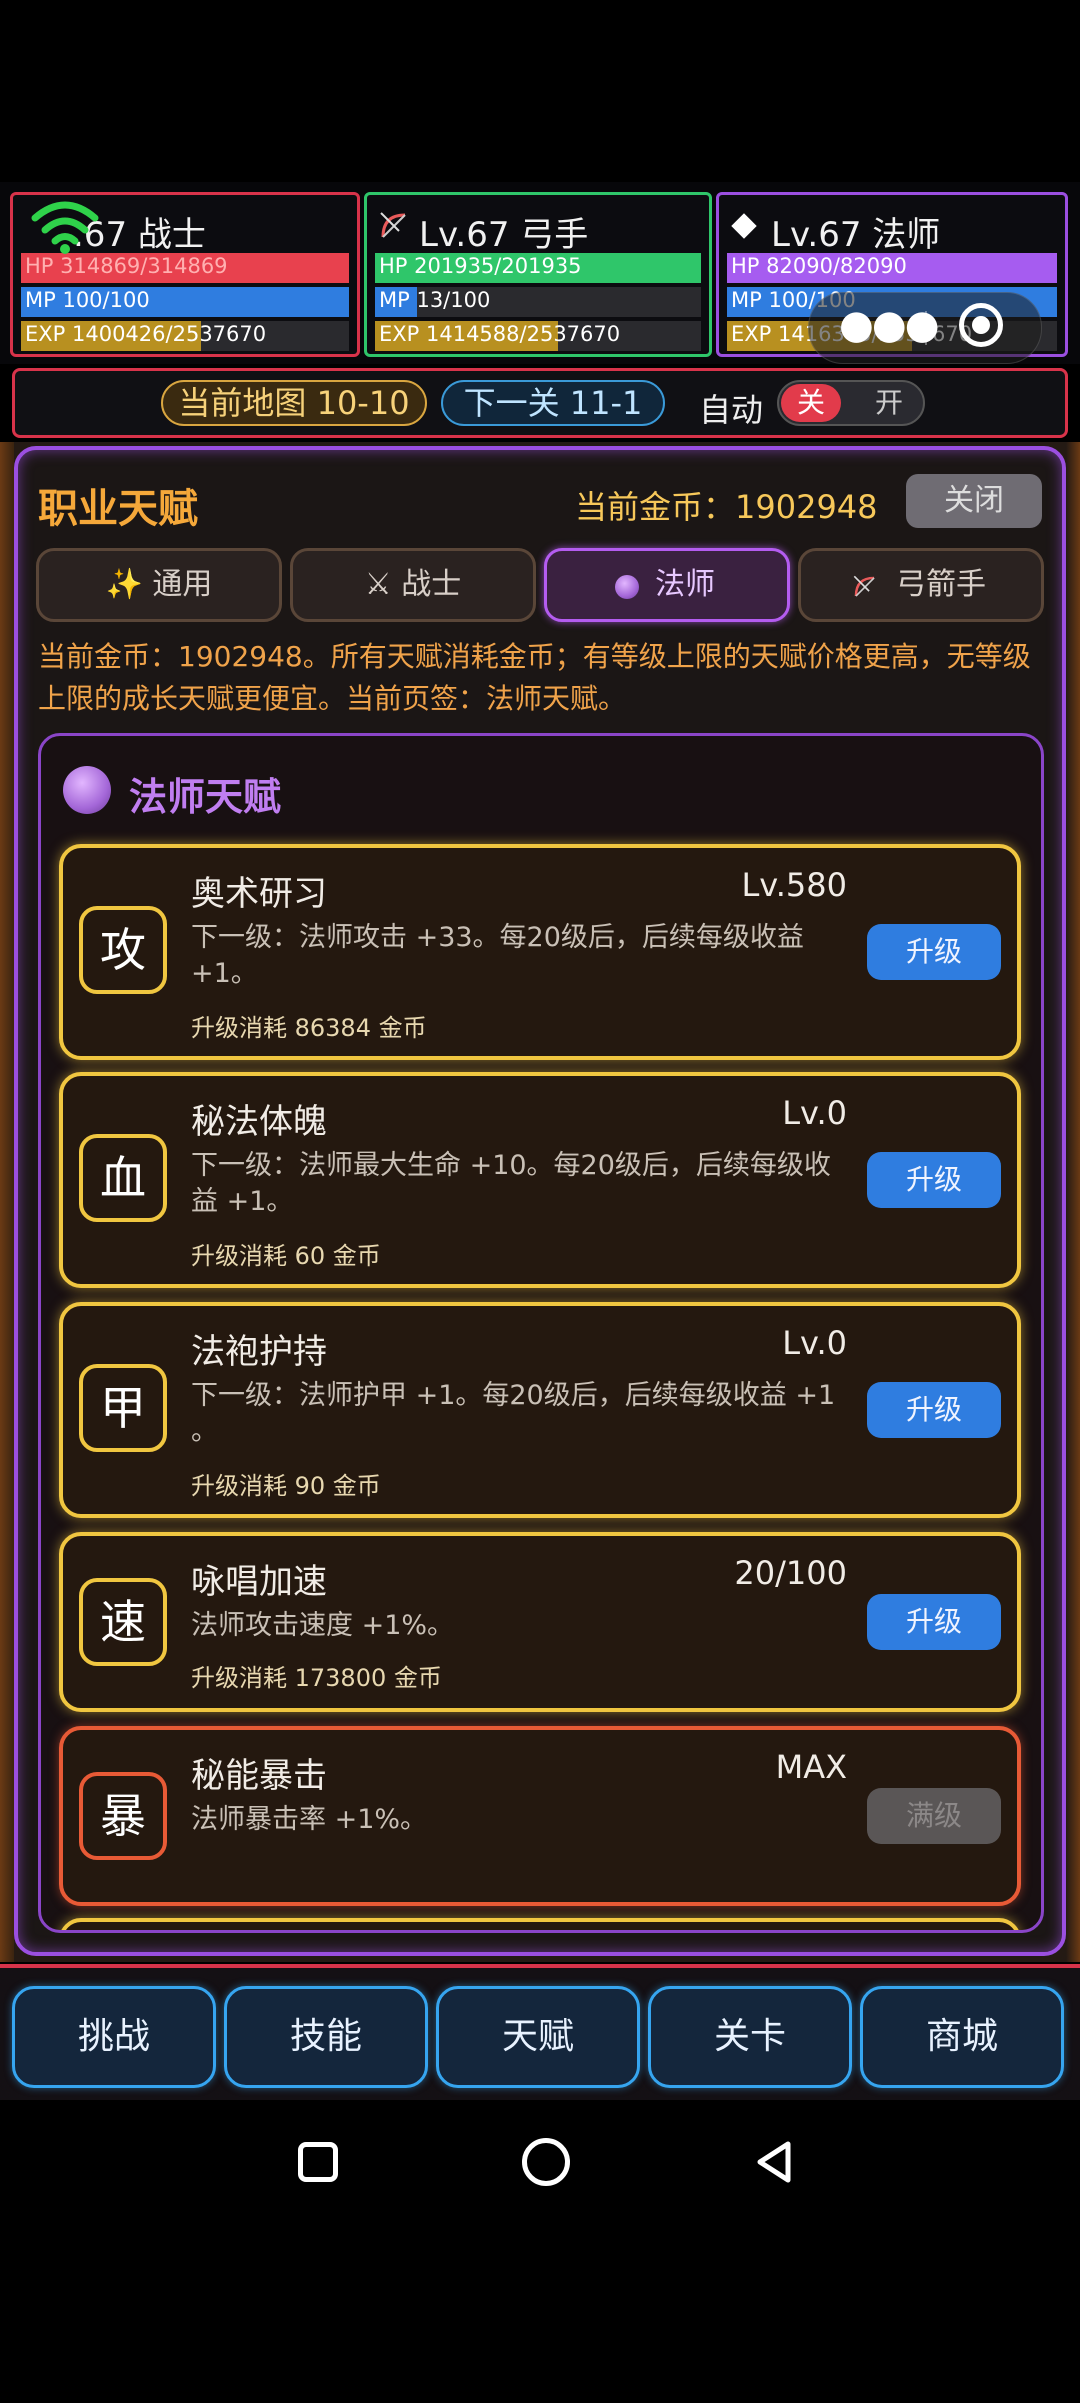 The image size is (1080, 2403). I want to click on nav-stages: 关卡, so click(750, 2037).